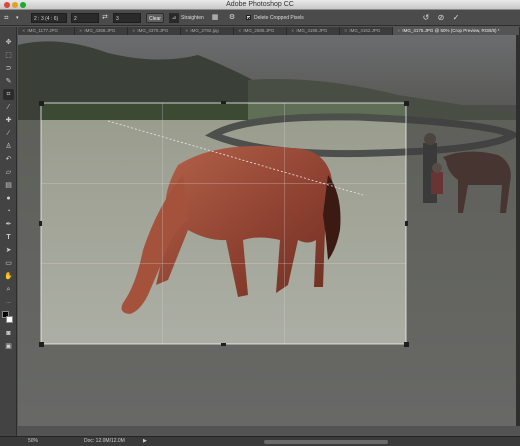 This screenshot has height=446, width=520. What do you see at coordinates (8, 250) in the screenshot?
I see `path-selection-tool-icon: ➤` at bounding box center [8, 250].